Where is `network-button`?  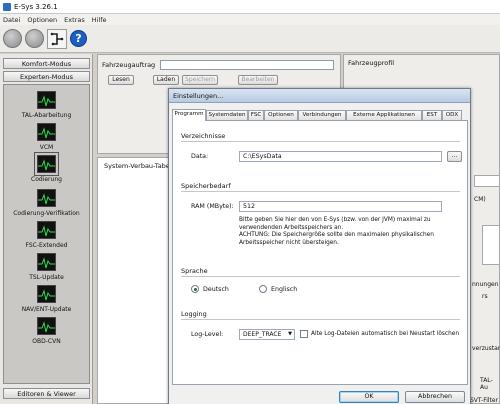 network-button is located at coordinates (57, 38).